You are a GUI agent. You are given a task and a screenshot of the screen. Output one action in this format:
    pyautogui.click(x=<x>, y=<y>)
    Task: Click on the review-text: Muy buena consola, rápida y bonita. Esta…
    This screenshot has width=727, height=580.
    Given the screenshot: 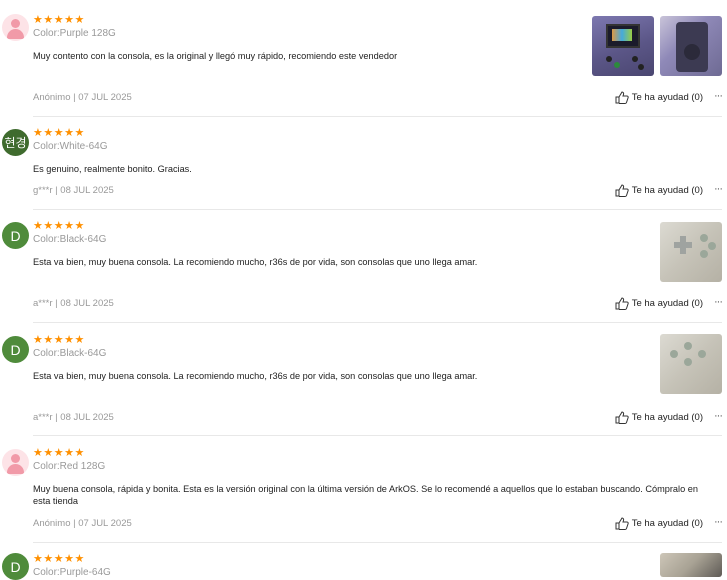 What is the action you would take?
    pyautogui.click(x=365, y=495)
    